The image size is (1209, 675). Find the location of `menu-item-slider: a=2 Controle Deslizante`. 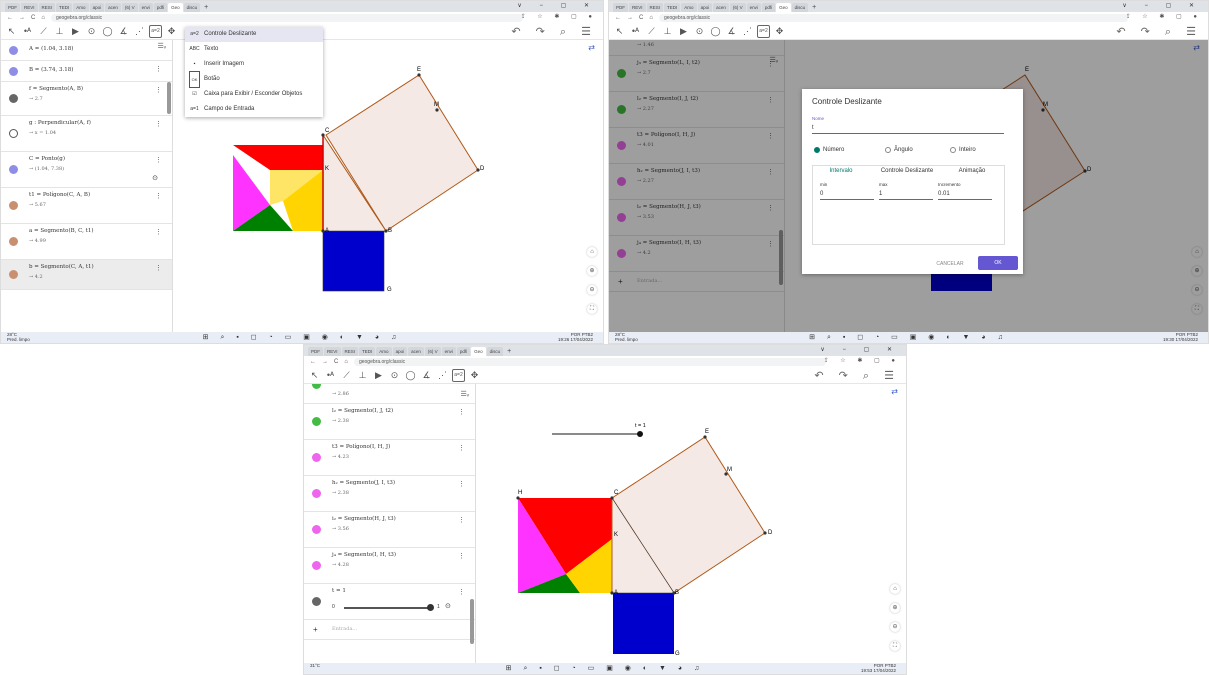

menu-item-slider: a=2 Controle Deslizante is located at coordinates (254, 34).